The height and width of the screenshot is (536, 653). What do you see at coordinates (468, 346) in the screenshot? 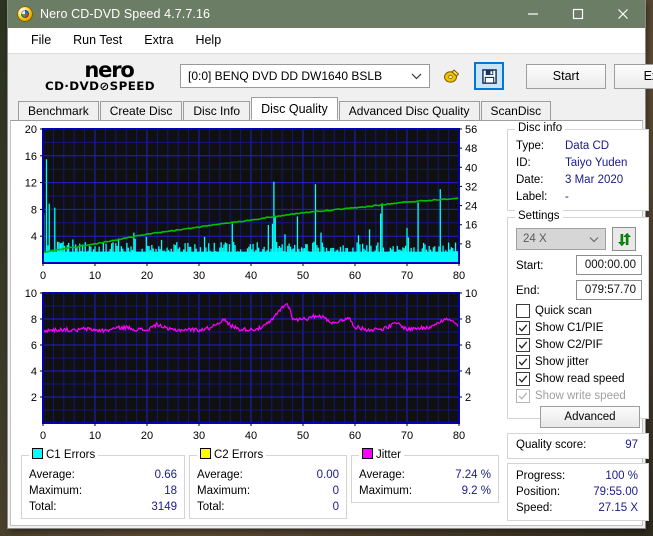
I see `svg-text: 6` at bounding box center [468, 346].